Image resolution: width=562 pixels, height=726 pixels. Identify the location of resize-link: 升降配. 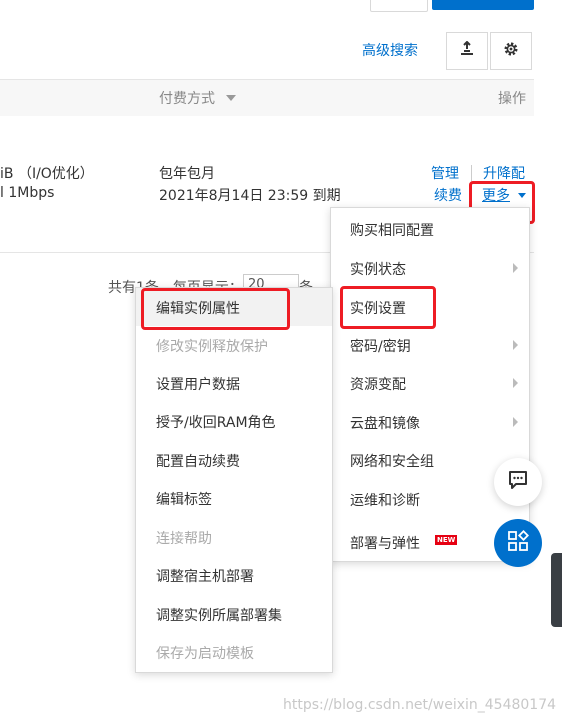
(504, 173).